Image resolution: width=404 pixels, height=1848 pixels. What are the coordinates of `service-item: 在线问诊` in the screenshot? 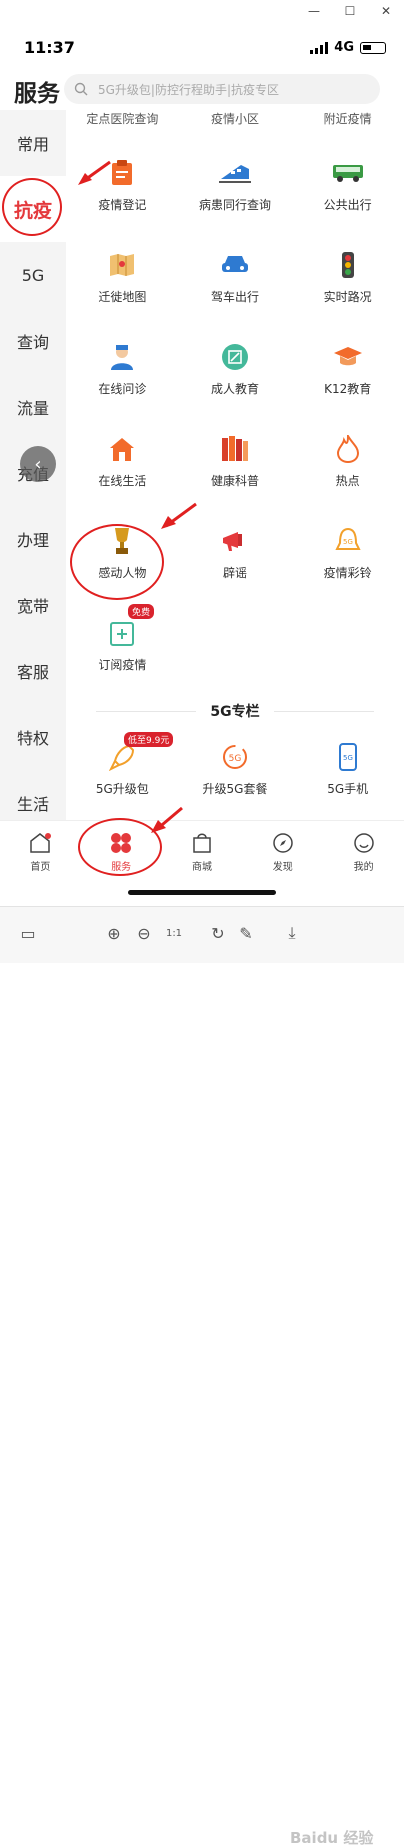 It's located at (122, 368).